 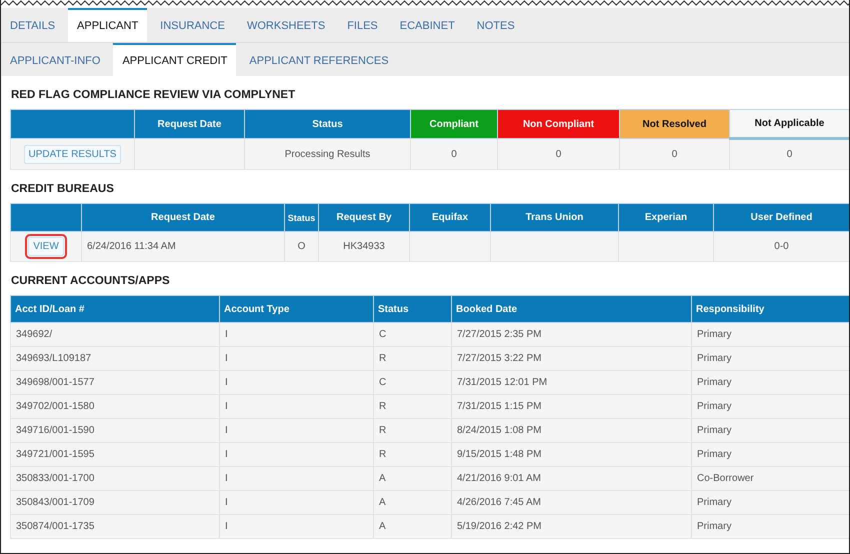 What do you see at coordinates (572, 382) in the screenshot?
I see `table-cell: 7/31/2015 12:01 PM` at bounding box center [572, 382].